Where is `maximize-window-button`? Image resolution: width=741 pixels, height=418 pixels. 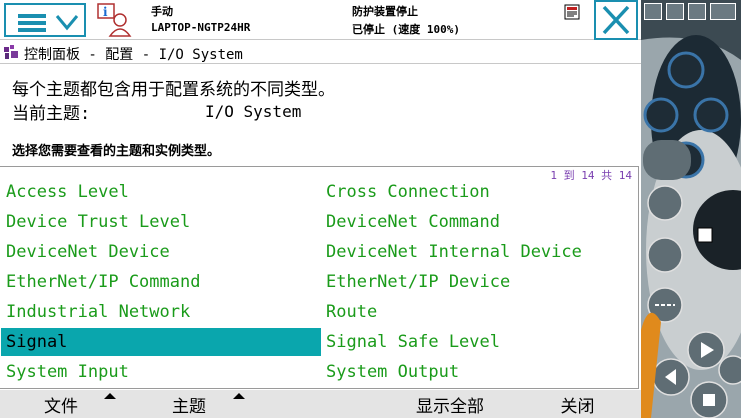 maximize-window-button is located at coordinates (697, 11).